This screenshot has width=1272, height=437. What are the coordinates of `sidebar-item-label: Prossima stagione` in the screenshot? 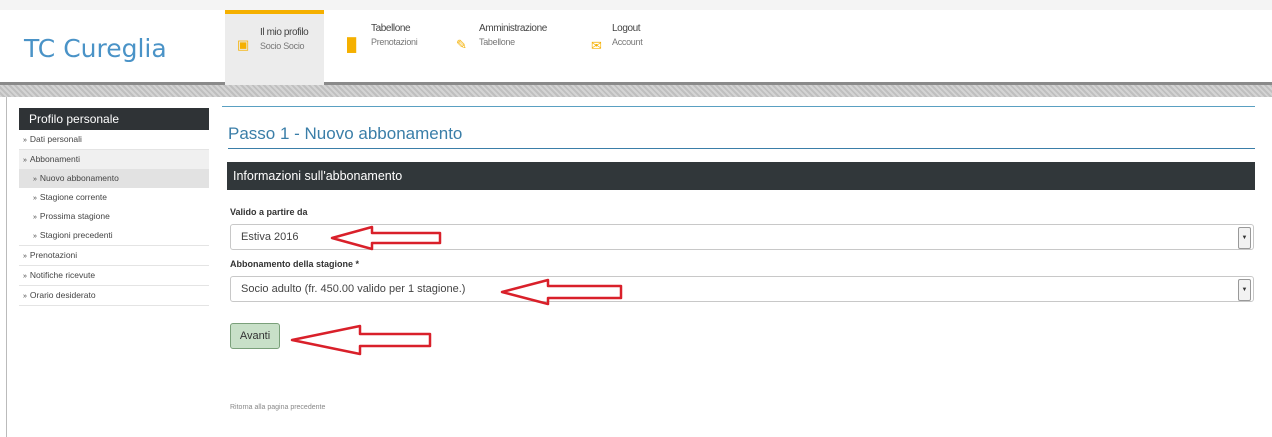 It's located at (74, 216).